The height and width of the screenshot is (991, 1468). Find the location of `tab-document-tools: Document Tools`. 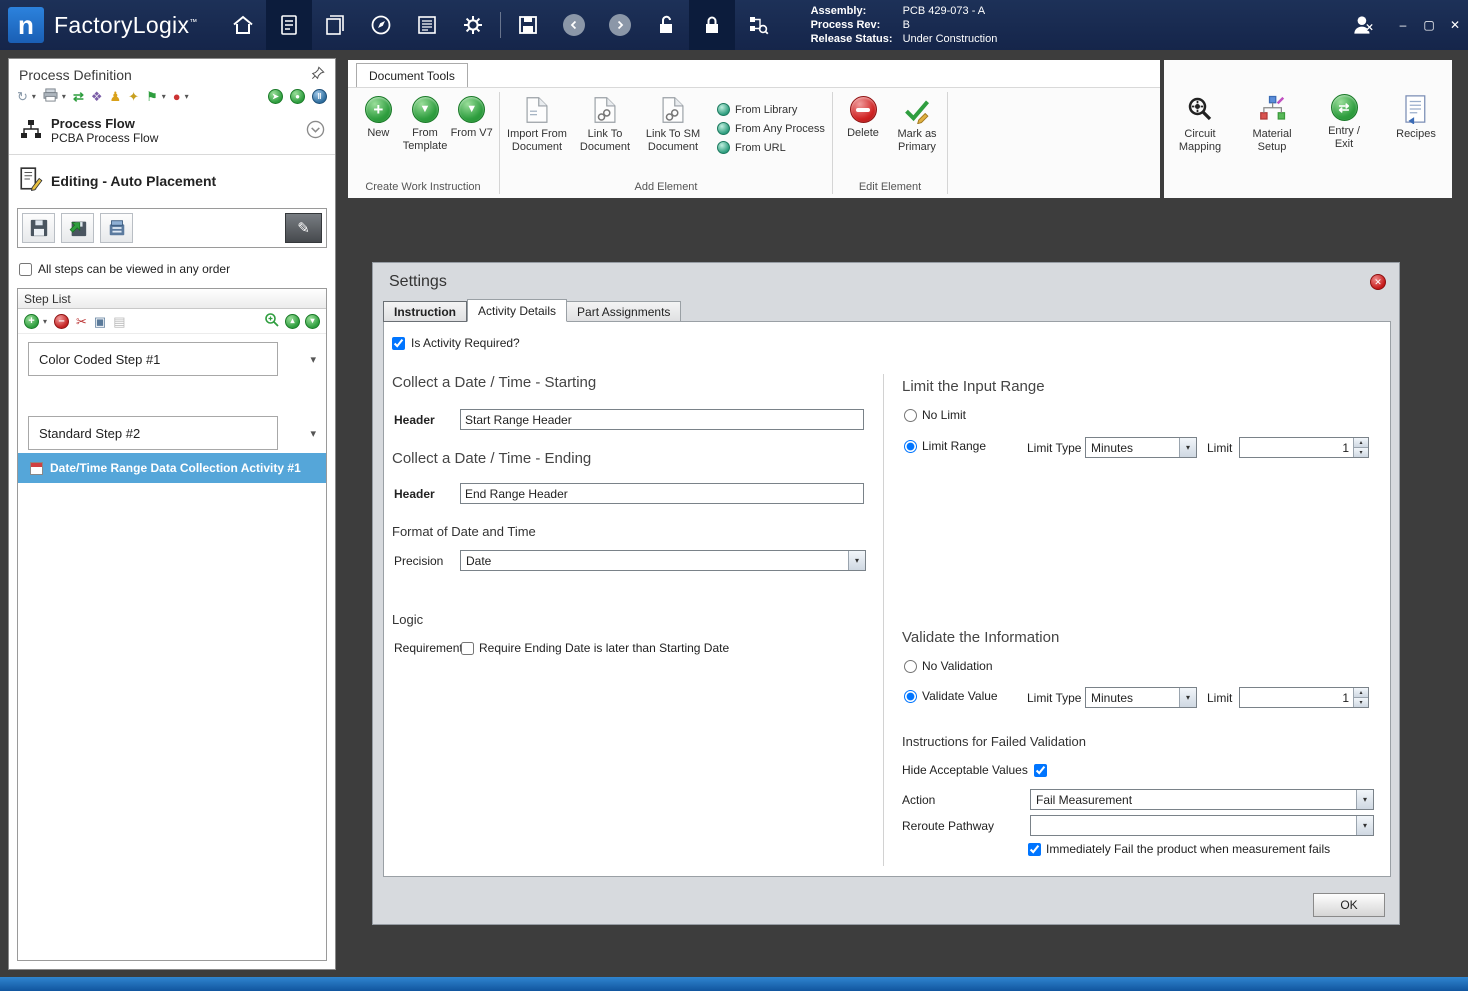

tab-document-tools: Document Tools is located at coordinates (412, 75).